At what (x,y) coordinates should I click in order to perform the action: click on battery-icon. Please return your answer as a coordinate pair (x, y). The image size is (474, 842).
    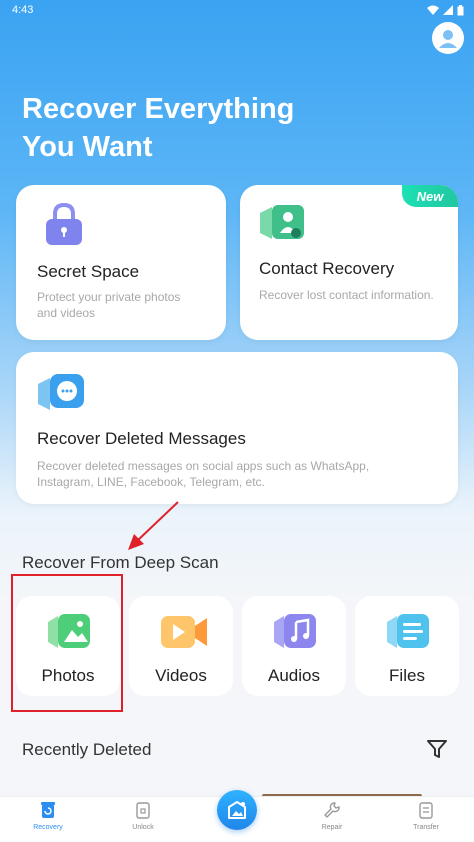
    Looking at the image, I should click on (460, 9).